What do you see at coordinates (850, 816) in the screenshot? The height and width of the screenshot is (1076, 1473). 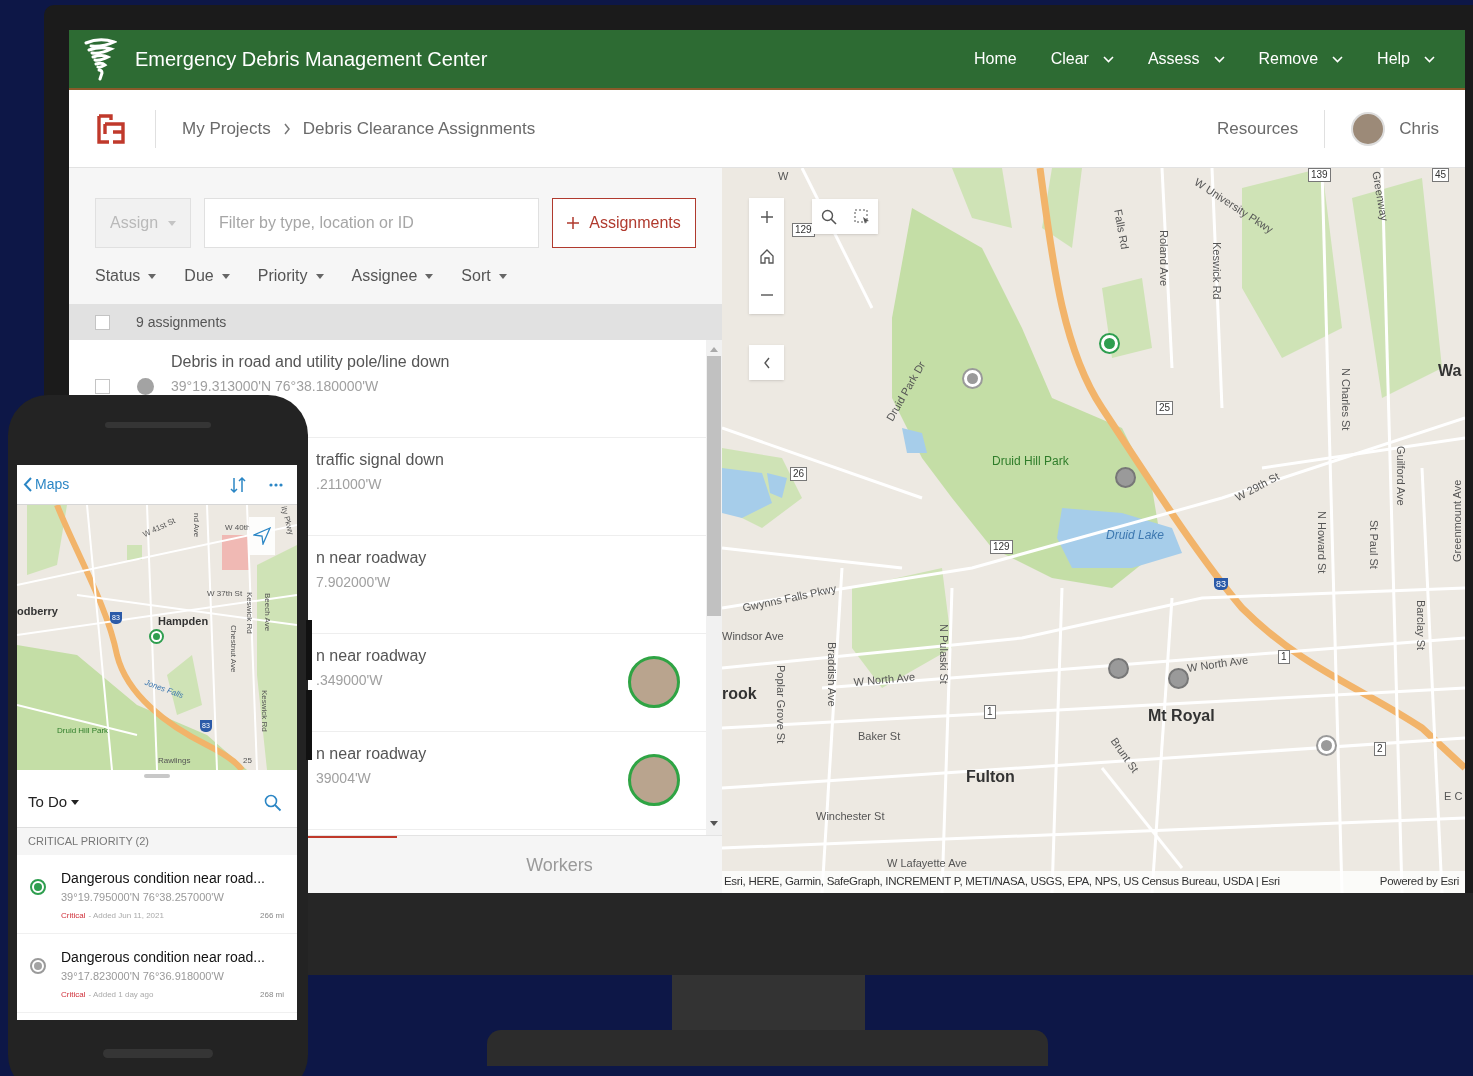 I see `map-label: Winchester St` at bounding box center [850, 816].